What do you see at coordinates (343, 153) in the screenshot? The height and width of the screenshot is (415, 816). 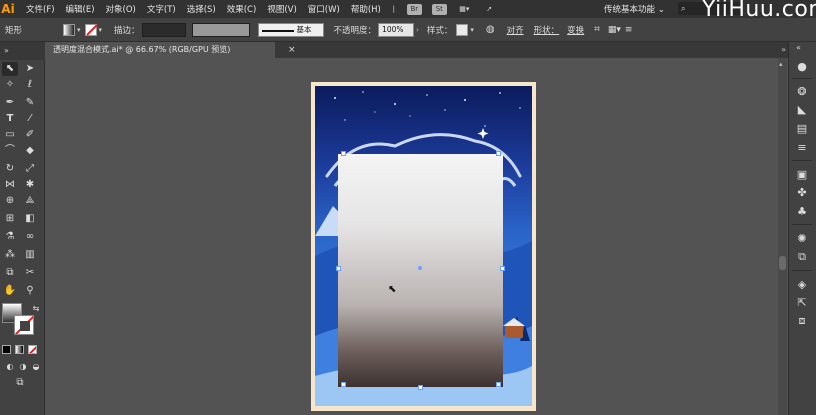 I see `selection-handle-top-left` at bounding box center [343, 153].